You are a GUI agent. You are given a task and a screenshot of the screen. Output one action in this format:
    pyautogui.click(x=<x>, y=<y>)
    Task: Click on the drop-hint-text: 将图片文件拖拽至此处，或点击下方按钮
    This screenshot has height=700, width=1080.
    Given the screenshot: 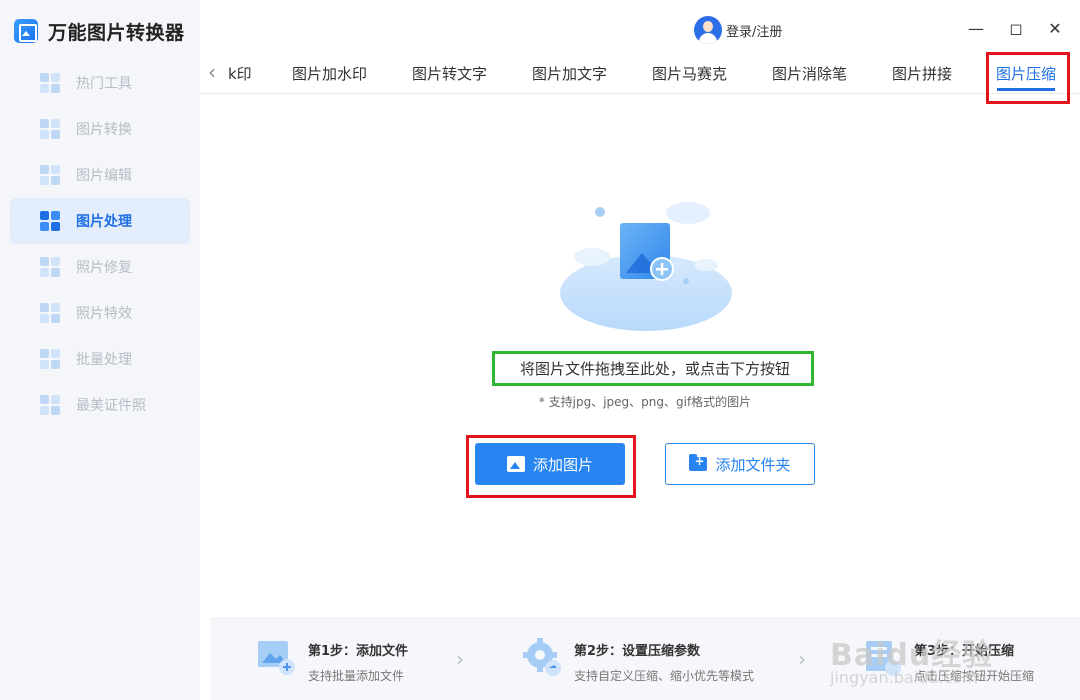 What is the action you would take?
    pyautogui.click(x=654, y=369)
    